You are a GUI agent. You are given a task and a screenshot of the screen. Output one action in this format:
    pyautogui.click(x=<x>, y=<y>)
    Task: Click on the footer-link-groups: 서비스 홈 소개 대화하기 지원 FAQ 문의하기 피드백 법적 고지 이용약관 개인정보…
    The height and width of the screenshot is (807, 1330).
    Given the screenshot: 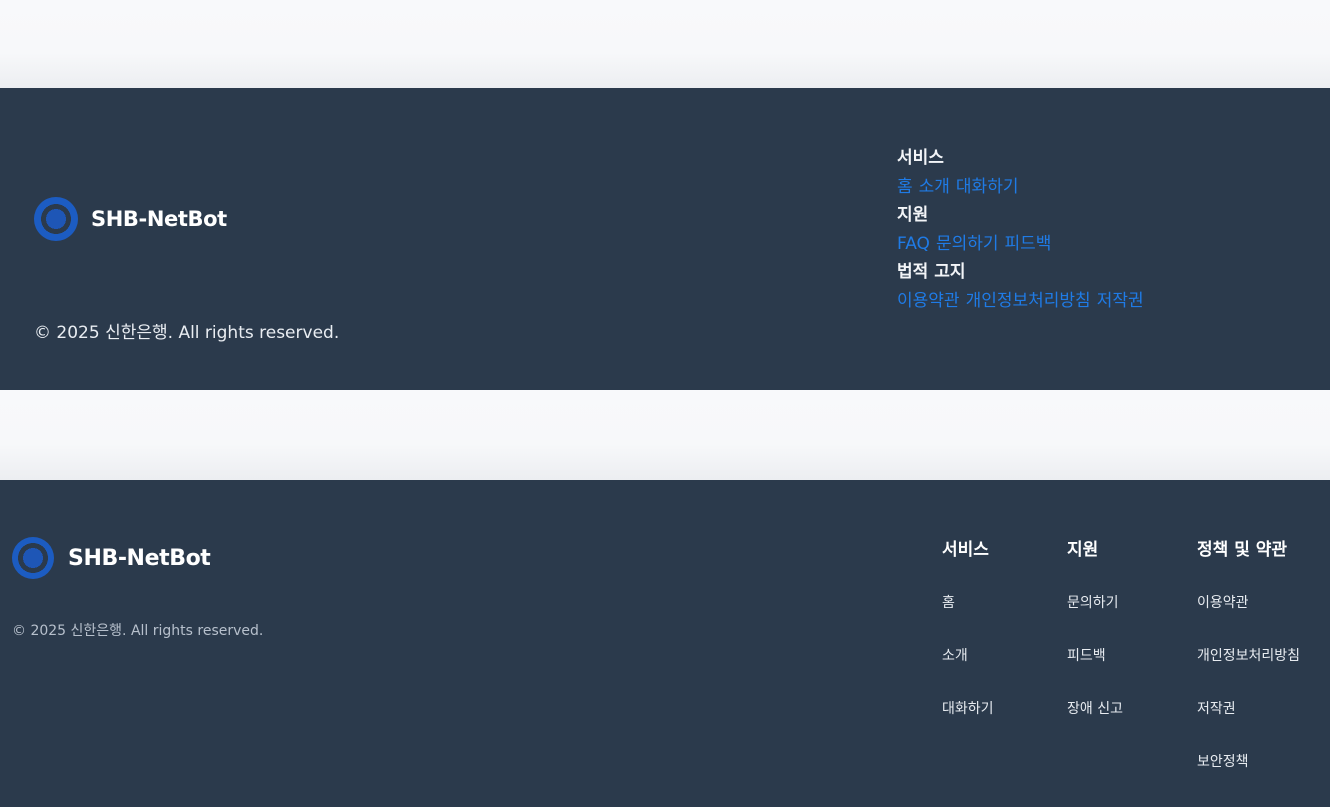 What is the action you would take?
    pyautogui.click(x=1023, y=229)
    